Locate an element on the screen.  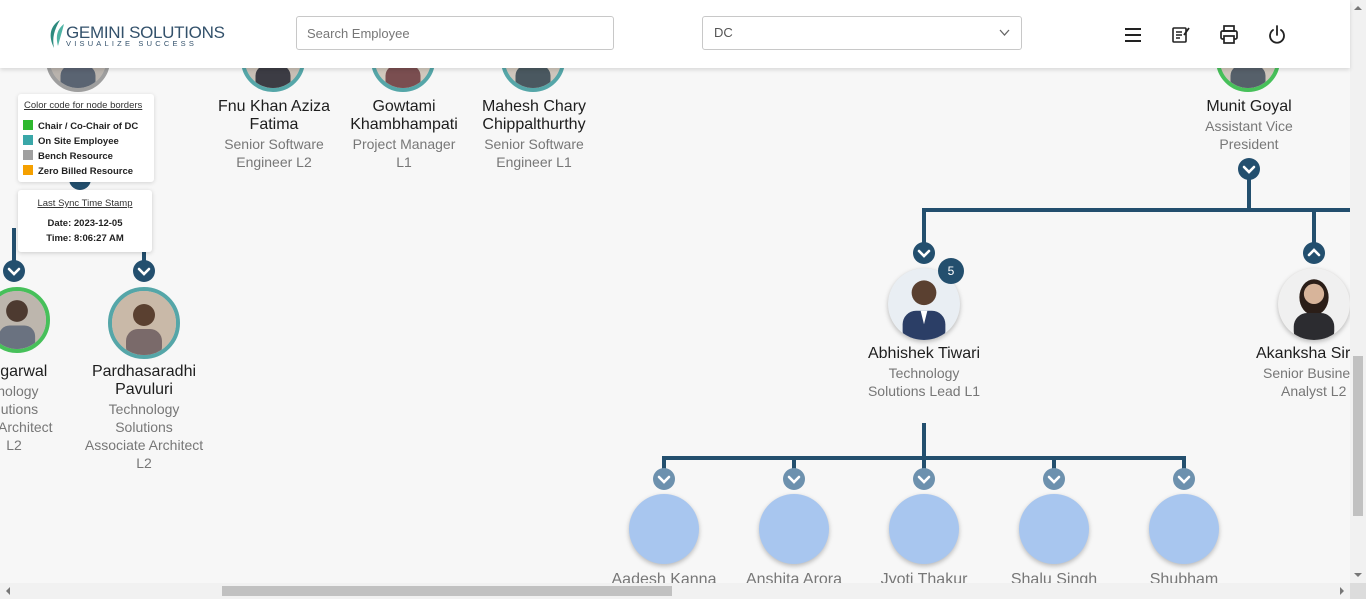
sync-title: Last Sync Time Stamp is located at coordinates (85, 203).